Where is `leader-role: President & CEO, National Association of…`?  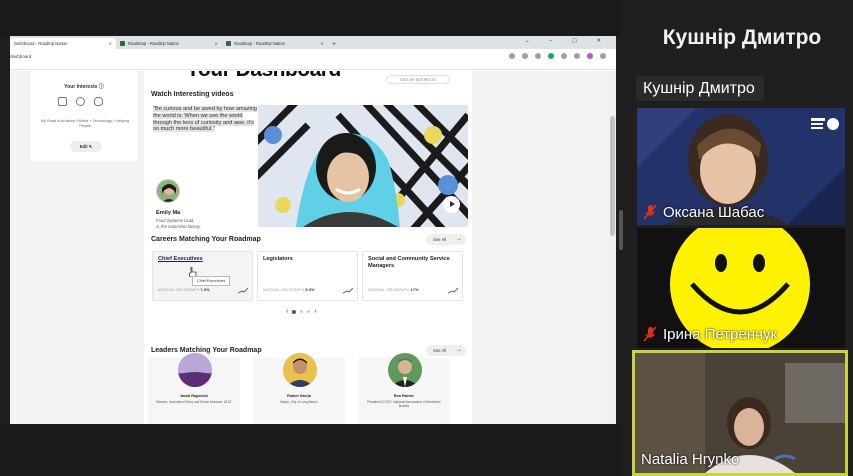 leader-role: President & CEO, National Association of… is located at coordinates (404, 404).